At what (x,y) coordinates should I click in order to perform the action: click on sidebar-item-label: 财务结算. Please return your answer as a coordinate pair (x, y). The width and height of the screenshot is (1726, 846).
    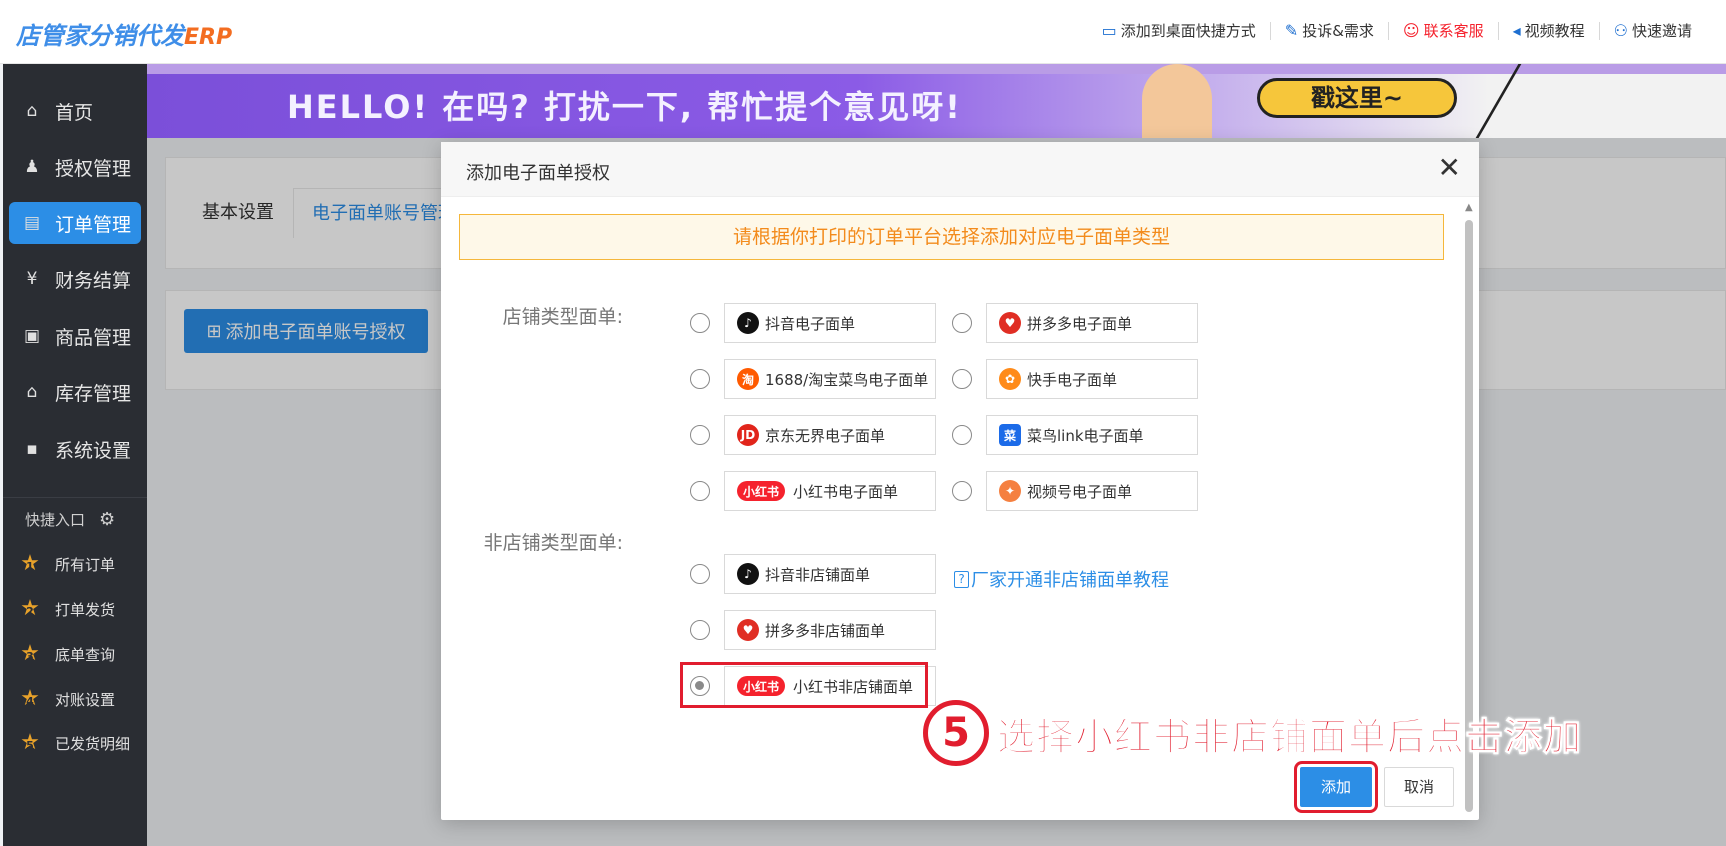
    Looking at the image, I should click on (93, 280).